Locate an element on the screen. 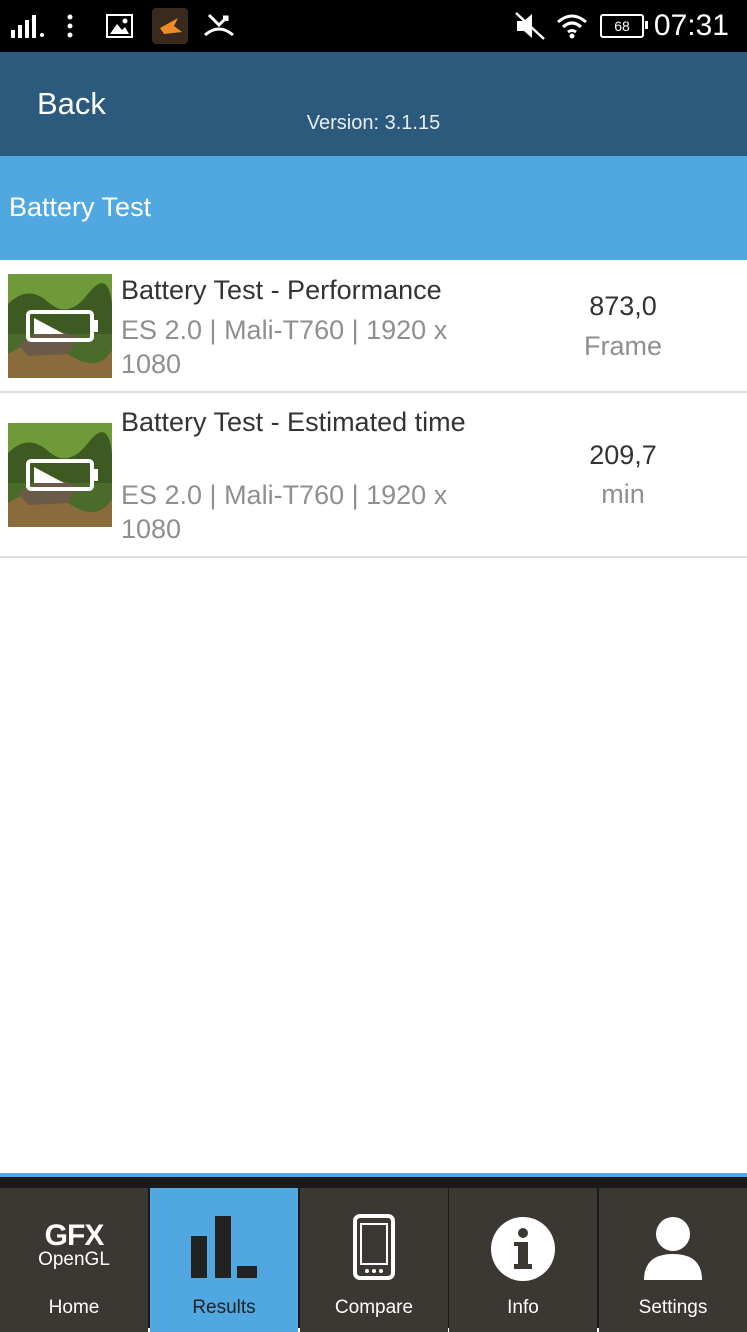 This screenshot has height=1332, width=747. tab-results: Results is located at coordinates (224, 1260).